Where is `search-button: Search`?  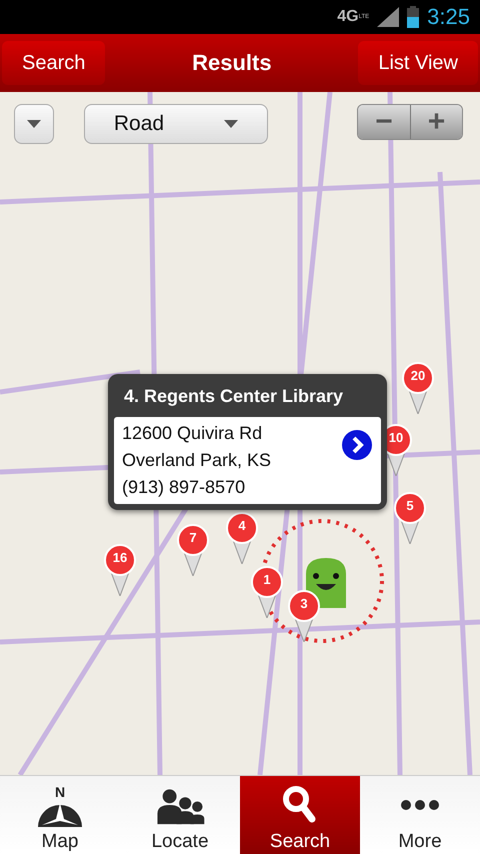
search-button: Search is located at coordinates (54, 63).